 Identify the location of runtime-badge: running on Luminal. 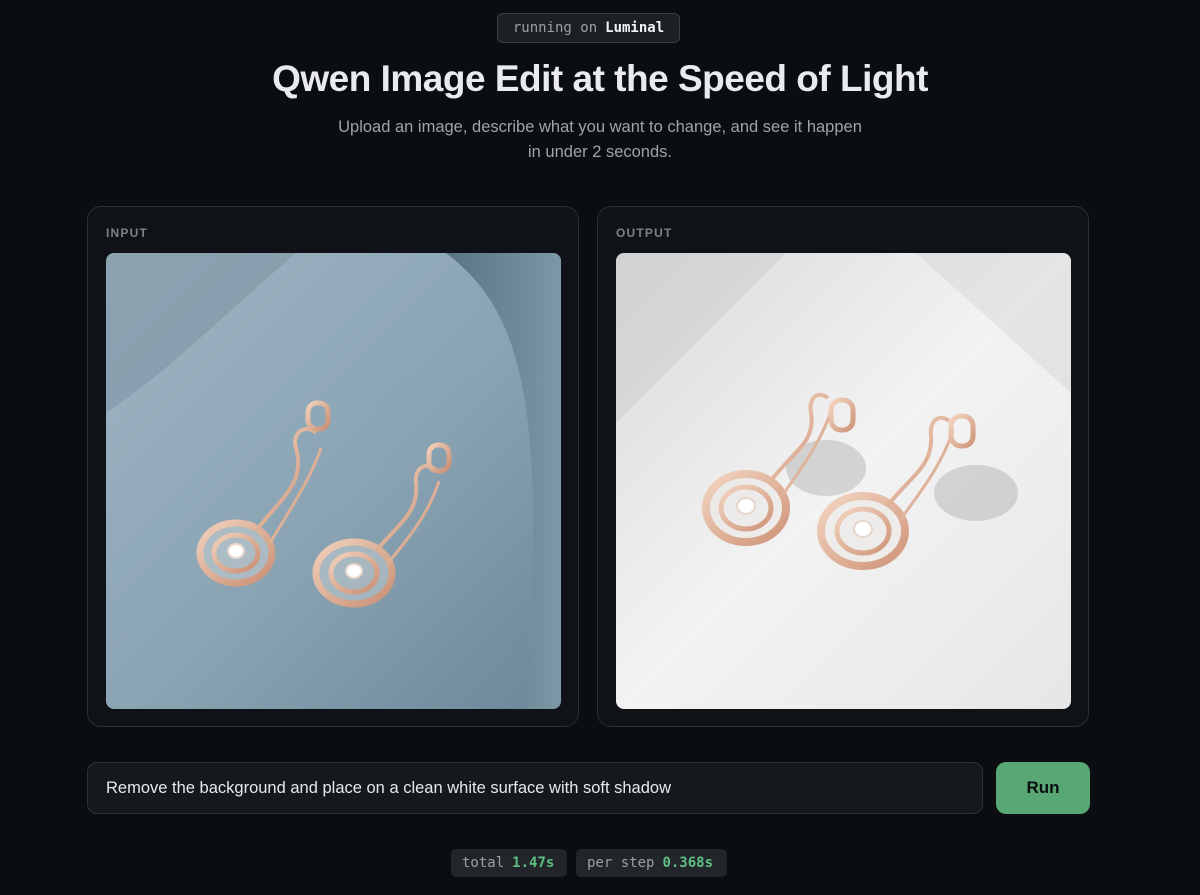
(588, 28).